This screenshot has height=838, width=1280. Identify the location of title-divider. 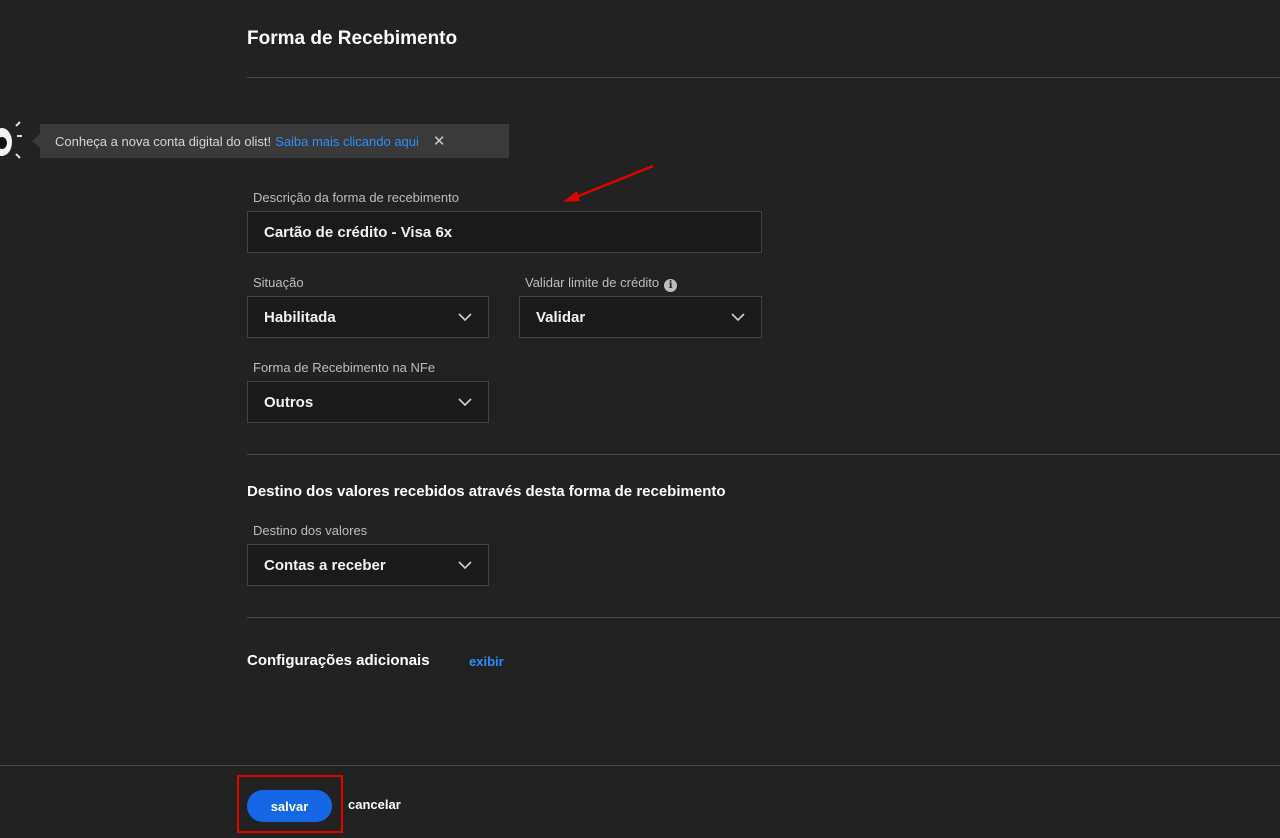
(763, 77).